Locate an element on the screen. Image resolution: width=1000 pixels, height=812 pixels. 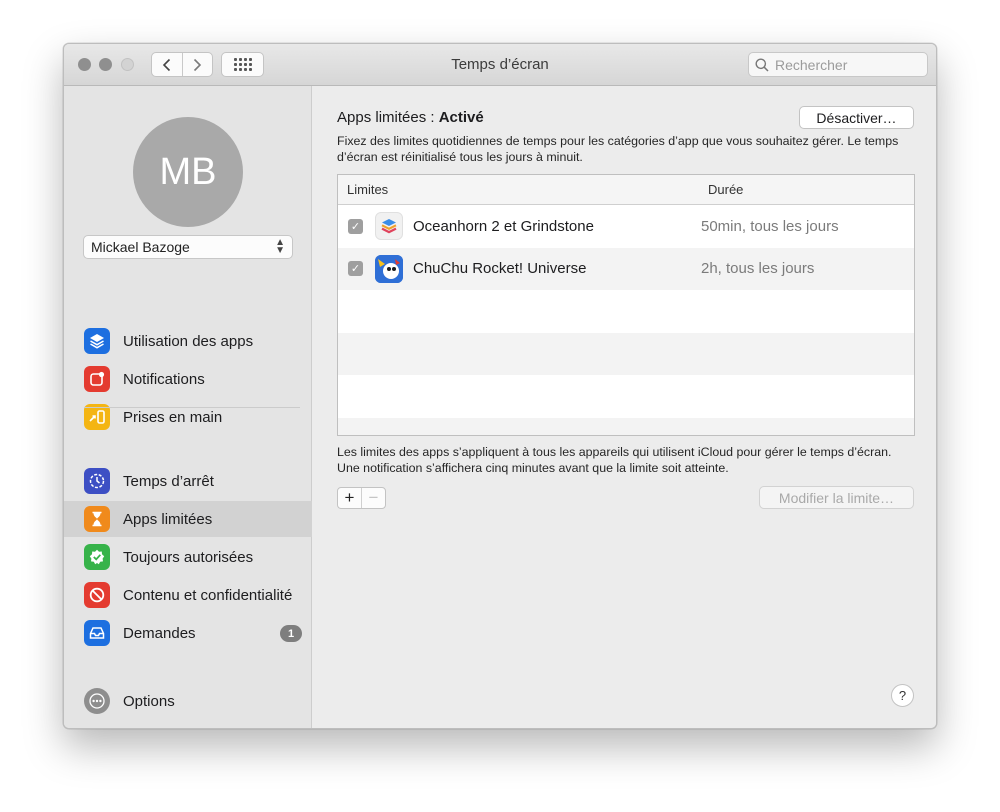
checkmark-shield-icon is located at coordinates (97, 557).